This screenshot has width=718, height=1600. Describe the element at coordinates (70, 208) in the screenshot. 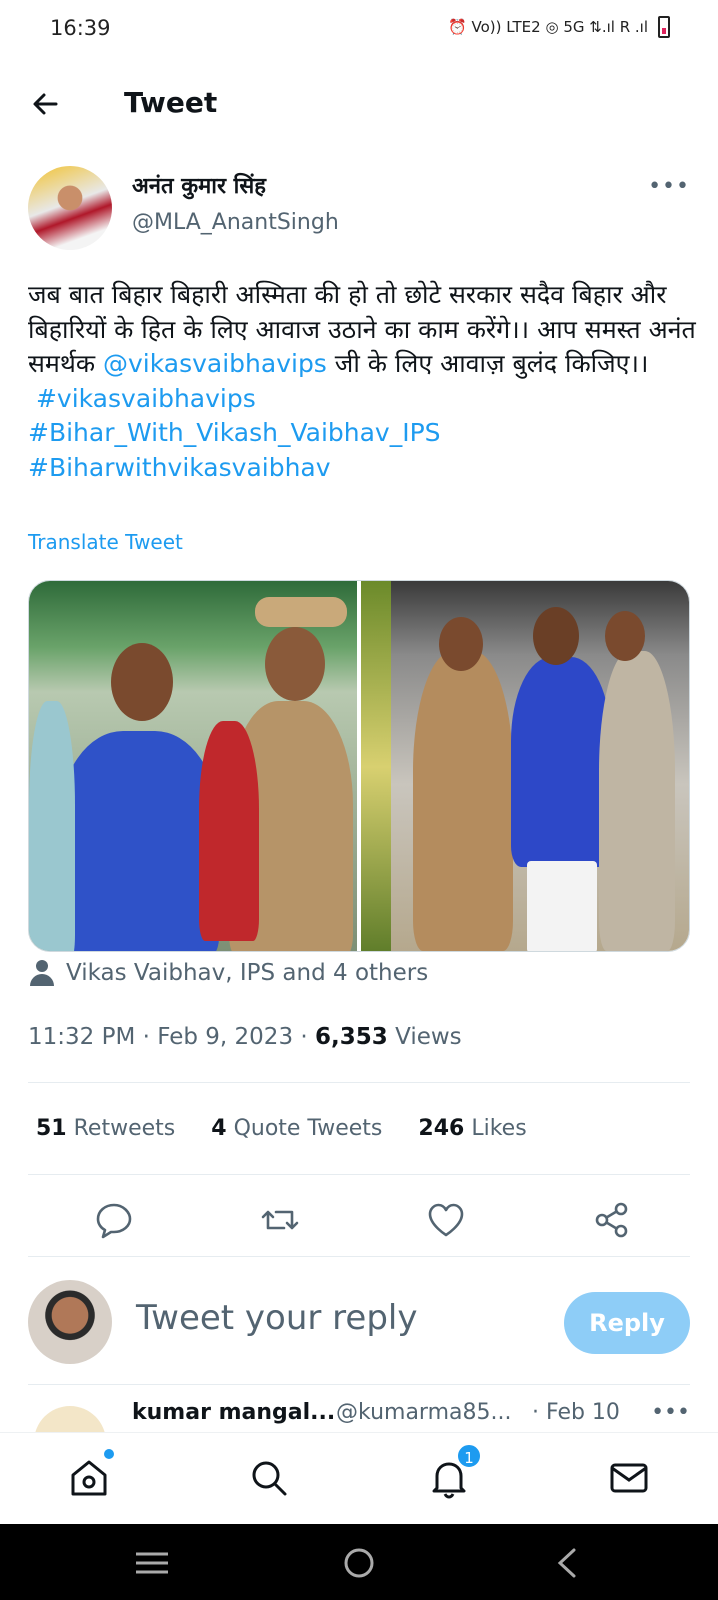

I see `author-avatar` at that location.